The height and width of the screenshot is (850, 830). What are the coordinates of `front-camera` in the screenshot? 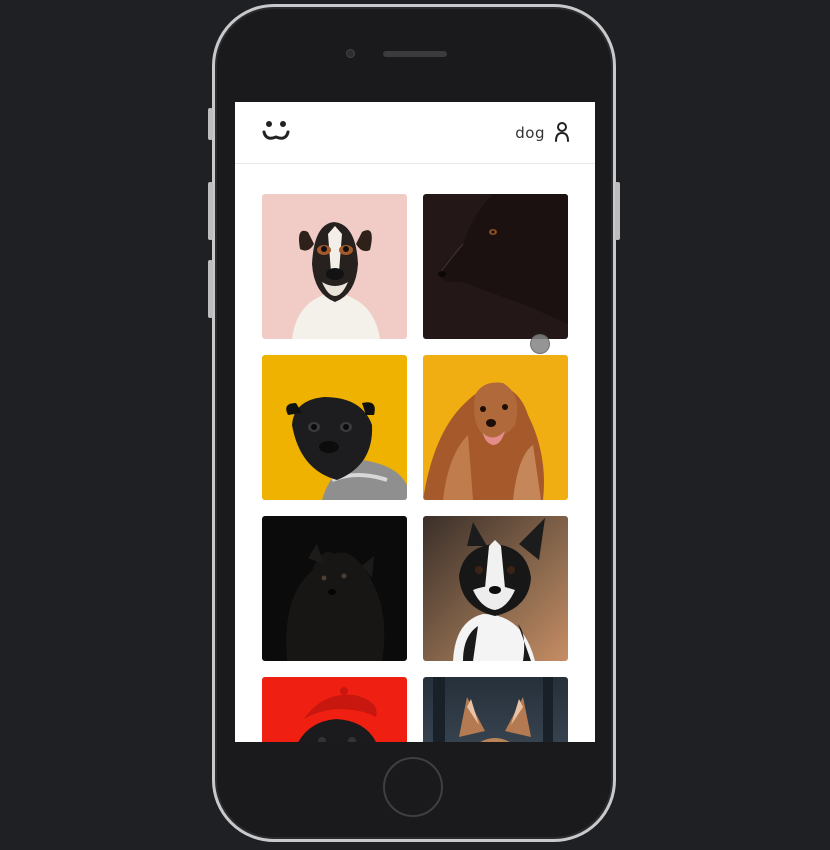 It's located at (350, 53).